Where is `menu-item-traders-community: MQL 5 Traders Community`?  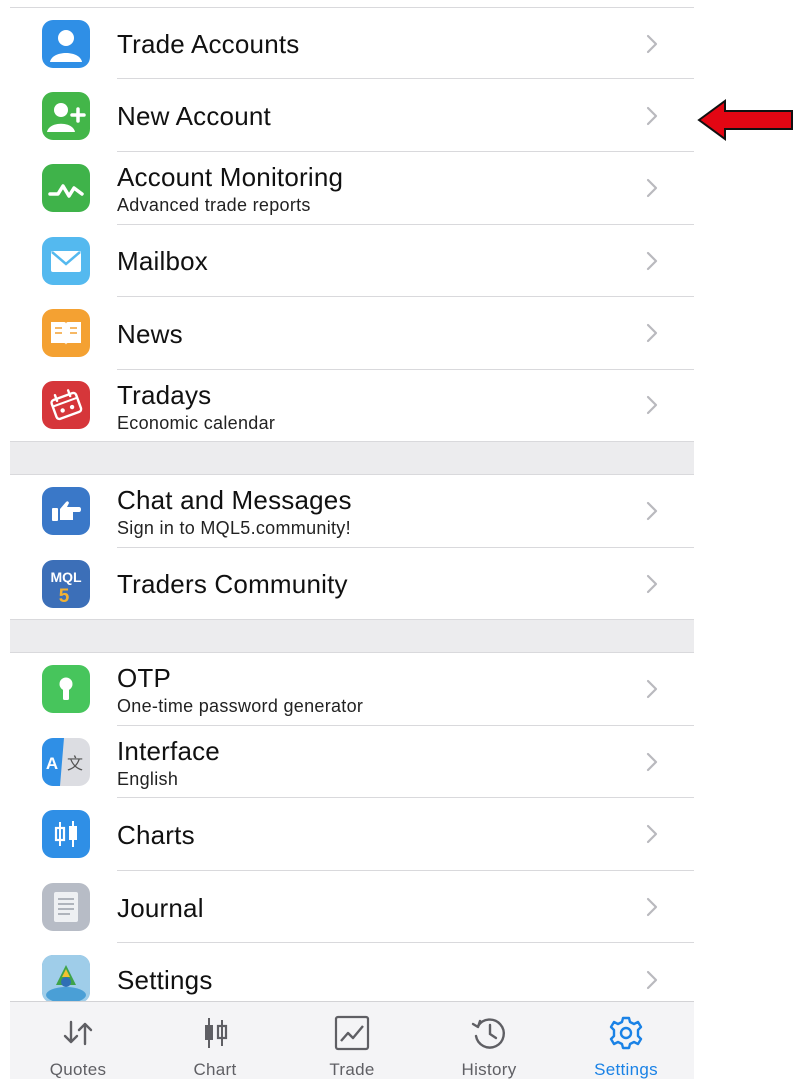 menu-item-traders-community: MQL 5 Traders Community is located at coordinates (352, 583).